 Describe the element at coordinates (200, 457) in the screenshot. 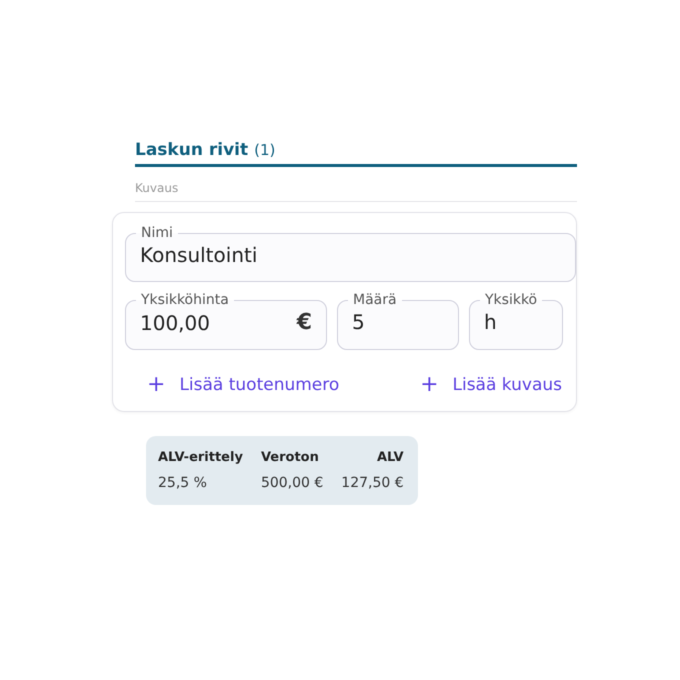

I see `column-header: ALV-erittely` at that location.